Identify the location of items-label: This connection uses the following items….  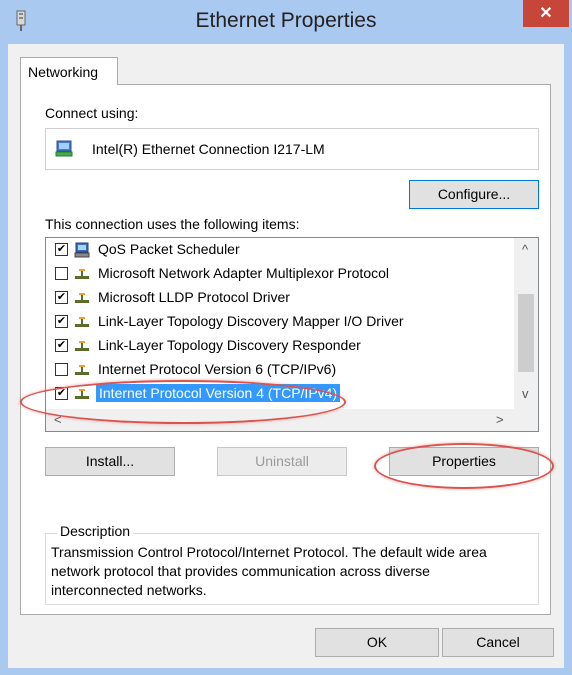
(172, 224).